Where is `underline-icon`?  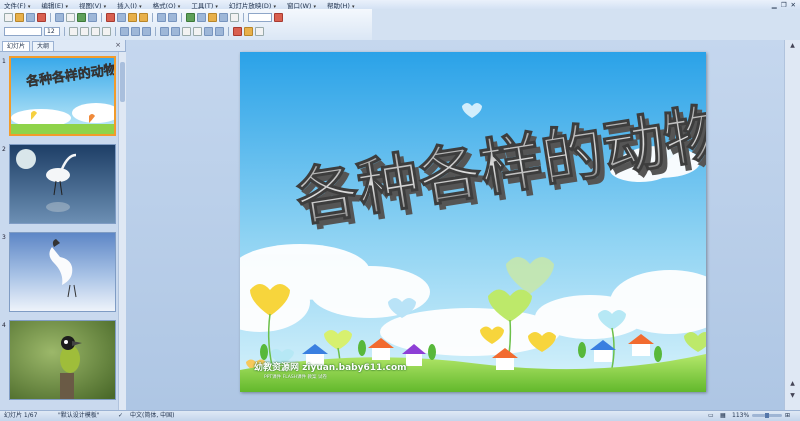
underline-icon is located at coordinates (95, 31).